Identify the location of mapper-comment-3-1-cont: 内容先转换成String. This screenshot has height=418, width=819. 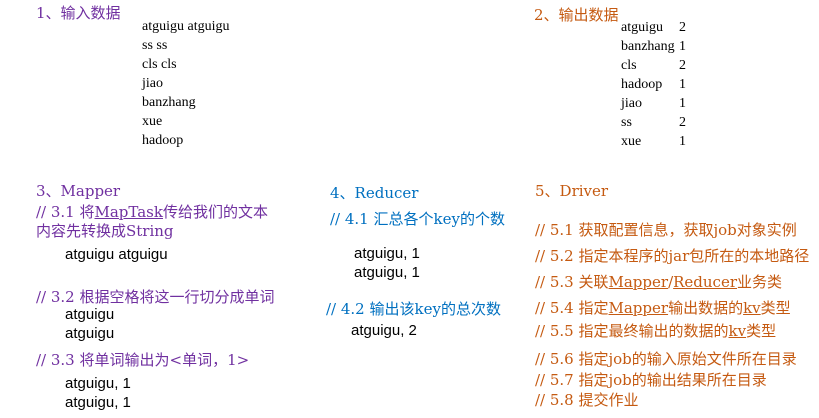
(105, 231).